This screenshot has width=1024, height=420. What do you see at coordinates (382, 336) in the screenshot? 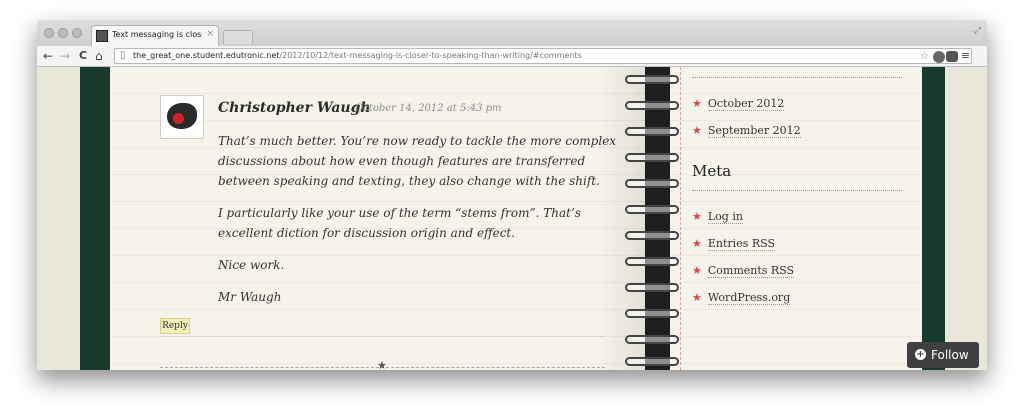
I see `comment-divider` at bounding box center [382, 336].